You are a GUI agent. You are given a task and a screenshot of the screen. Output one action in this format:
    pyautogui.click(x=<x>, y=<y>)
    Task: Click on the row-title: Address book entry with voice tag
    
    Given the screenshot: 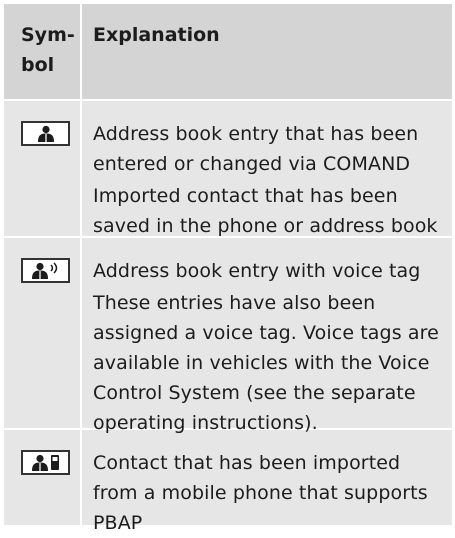 What is the action you would take?
    pyautogui.click(x=257, y=271)
    